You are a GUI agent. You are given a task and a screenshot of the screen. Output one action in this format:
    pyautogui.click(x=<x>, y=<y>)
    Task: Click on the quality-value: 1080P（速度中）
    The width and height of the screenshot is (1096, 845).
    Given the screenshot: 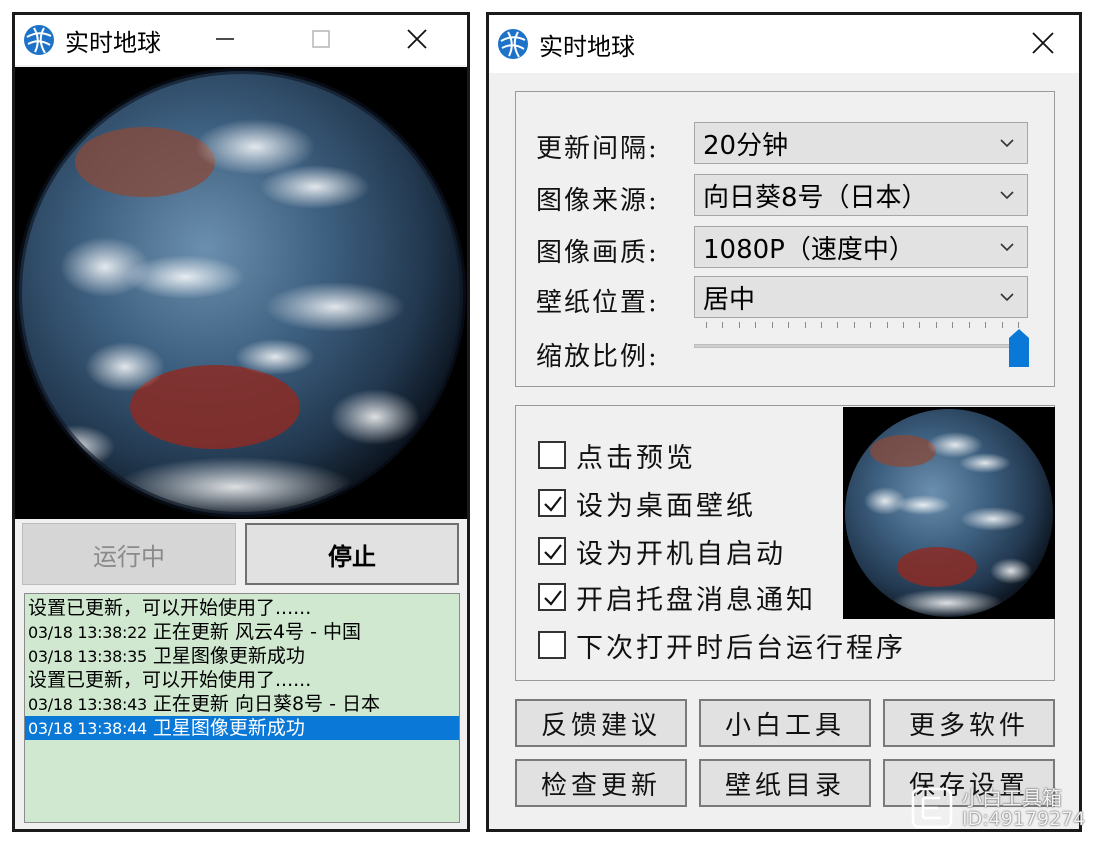 What is the action you would take?
    pyautogui.click(x=809, y=249)
    